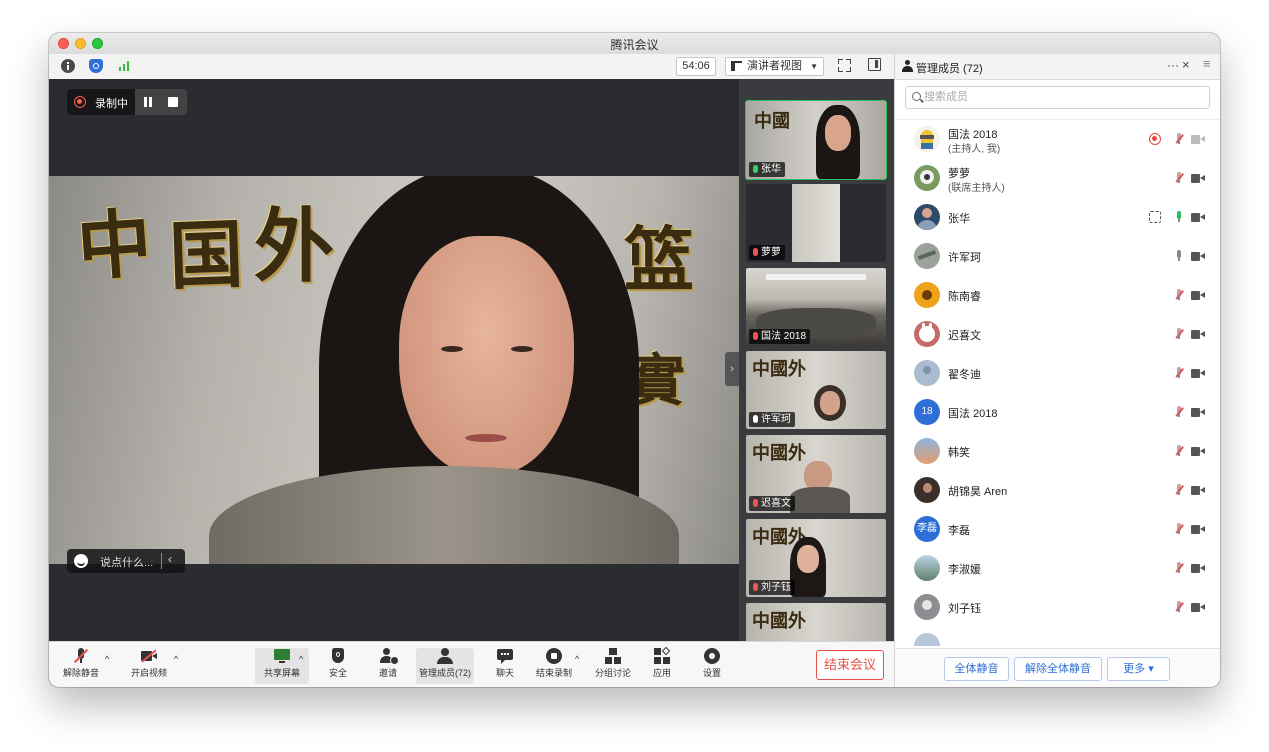  What do you see at coordinates (613, 666) in the screenshot?
I see `breakout-rooms-button: 分组讨论` at bounding box center [613, 666].